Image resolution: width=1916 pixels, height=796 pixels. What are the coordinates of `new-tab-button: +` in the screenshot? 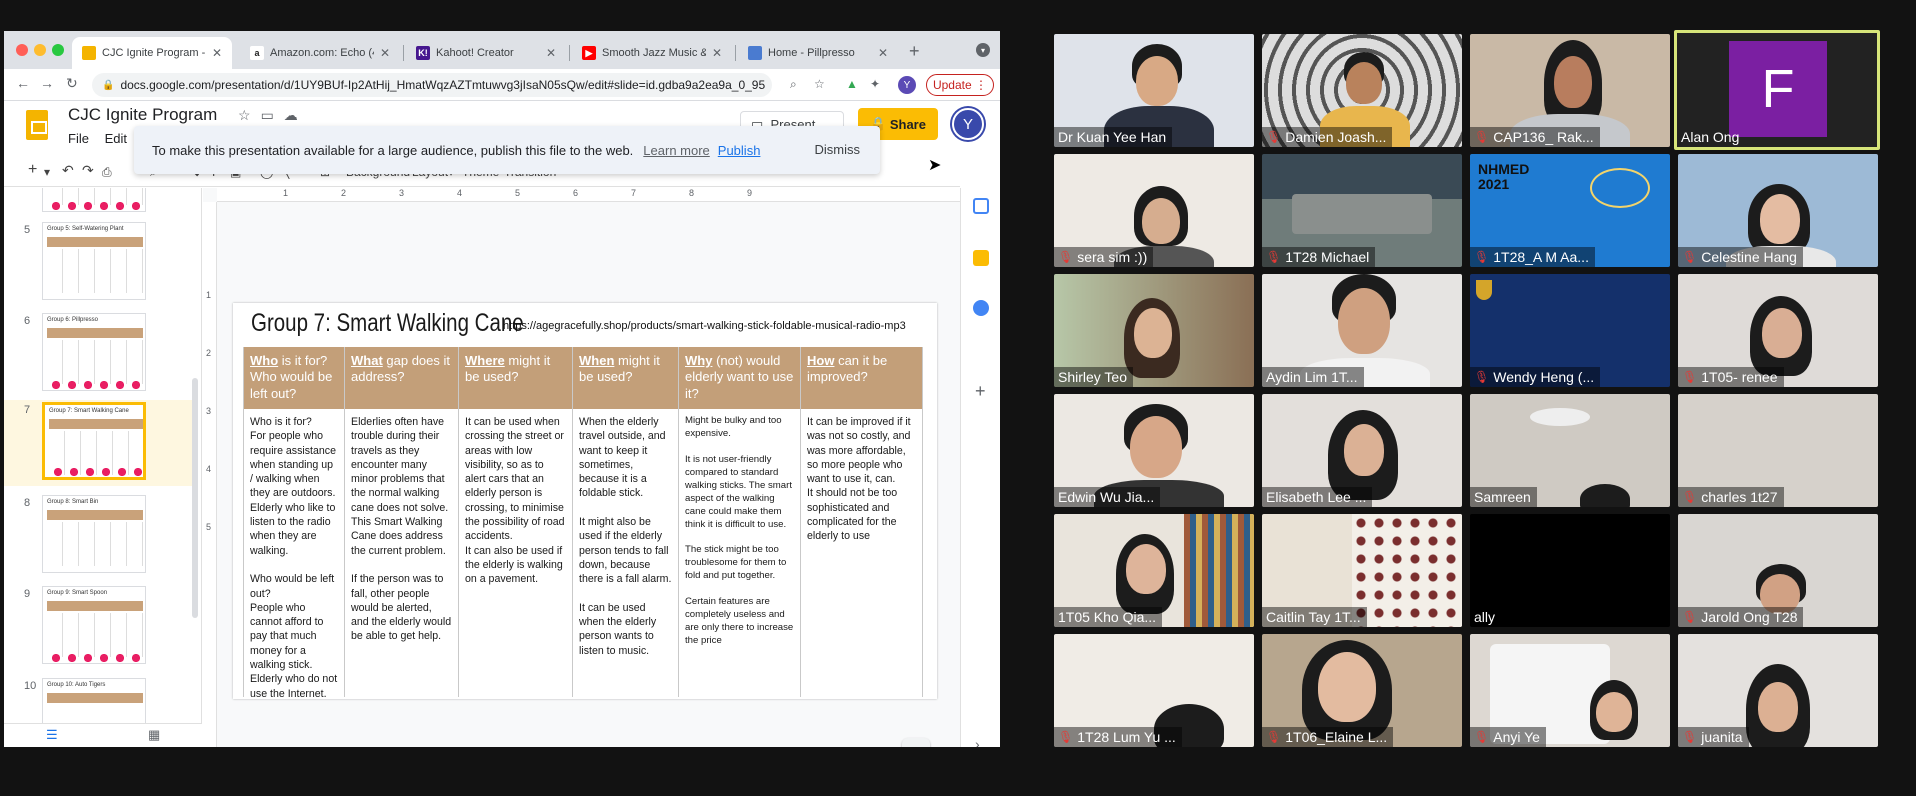 It's located at (914, 51).